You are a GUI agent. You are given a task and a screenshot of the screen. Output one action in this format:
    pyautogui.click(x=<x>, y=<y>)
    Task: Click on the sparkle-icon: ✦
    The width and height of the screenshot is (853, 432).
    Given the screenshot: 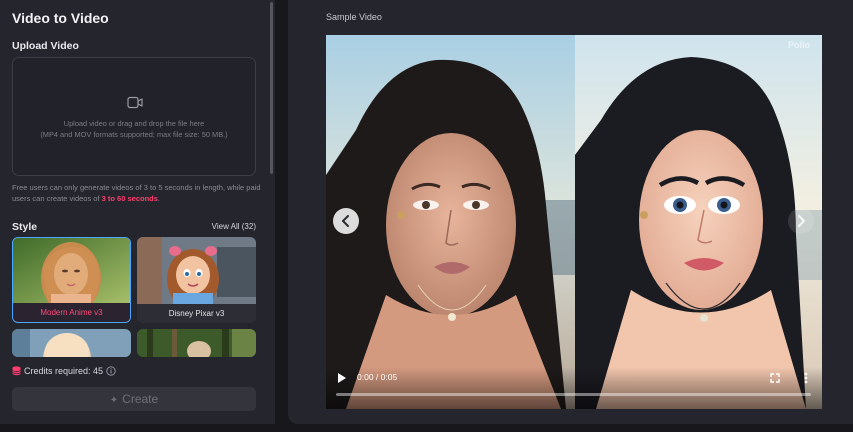 What is the action you would take?
    pyautogui.click(x=114, y=400)
    